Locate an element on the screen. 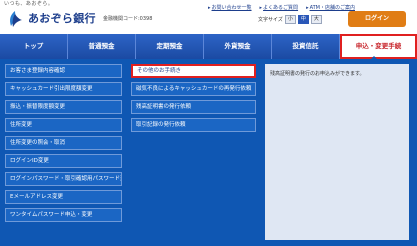  menu-item-transfer-limit: 振込・振替限度額変更 is located at coordinates (63, 107).